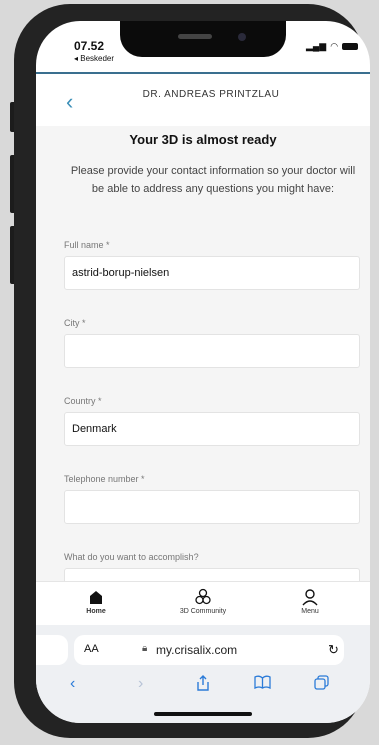 Image resolution: width=379 pixels, height=745 pixels. I want to click on nav-home: Home, so click(96, 601).